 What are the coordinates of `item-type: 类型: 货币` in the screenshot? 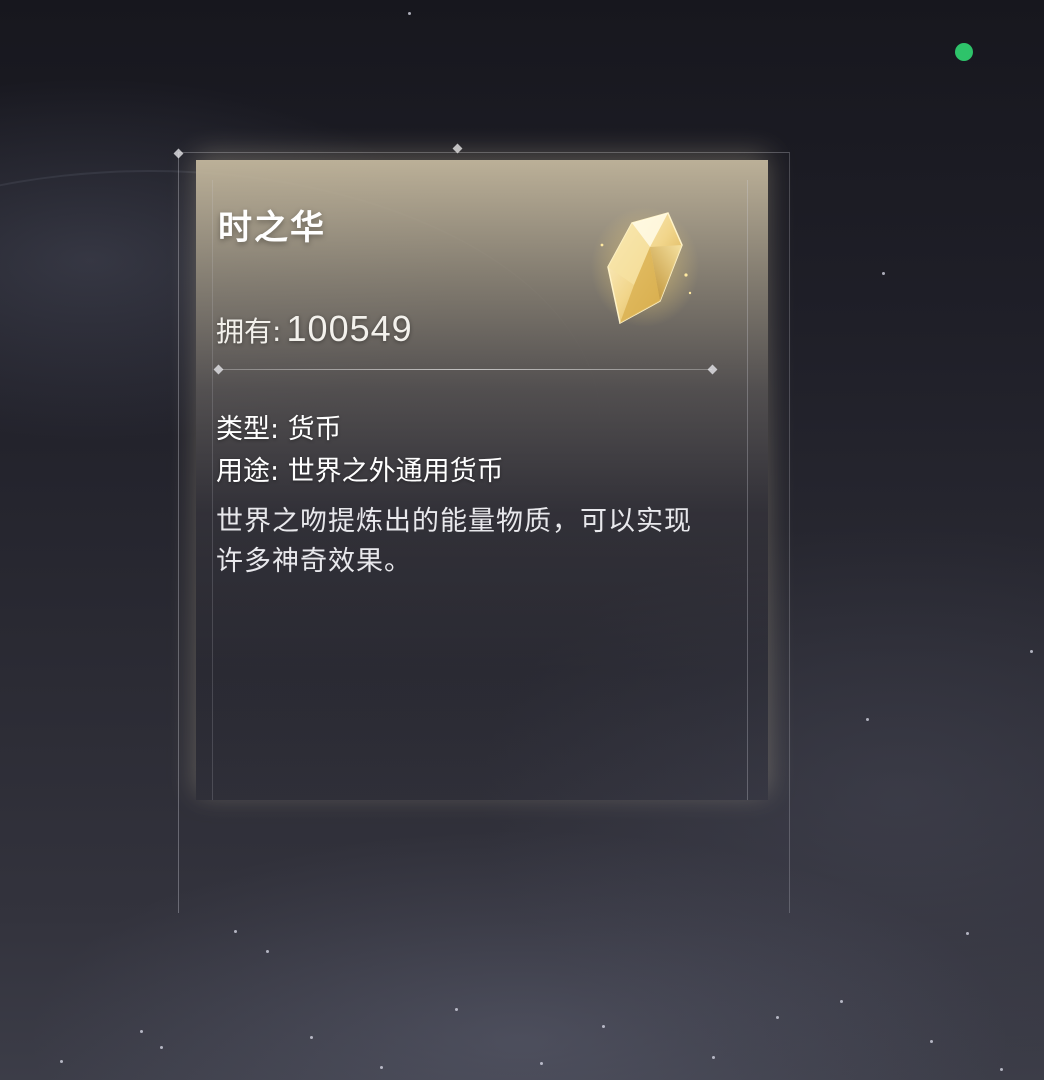 It's located at (279, 429).